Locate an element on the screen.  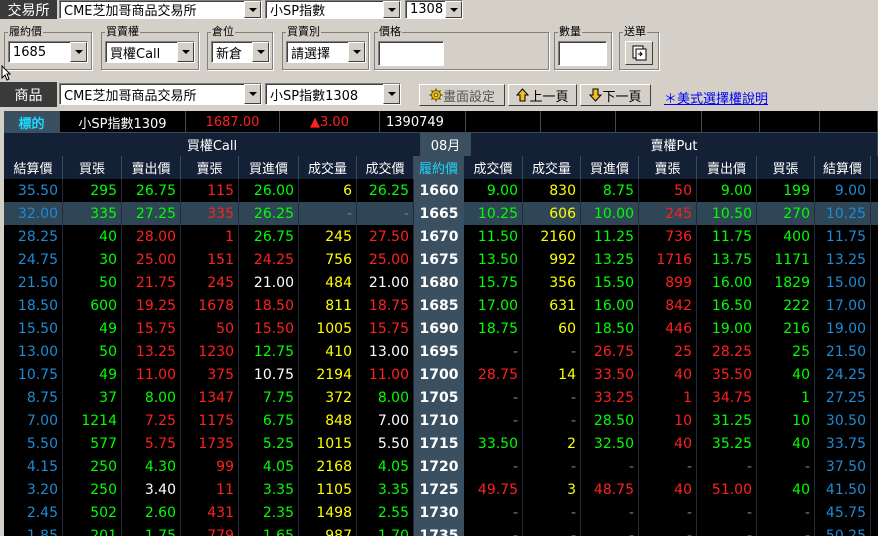
price-input is located at coordinates (411, 53).